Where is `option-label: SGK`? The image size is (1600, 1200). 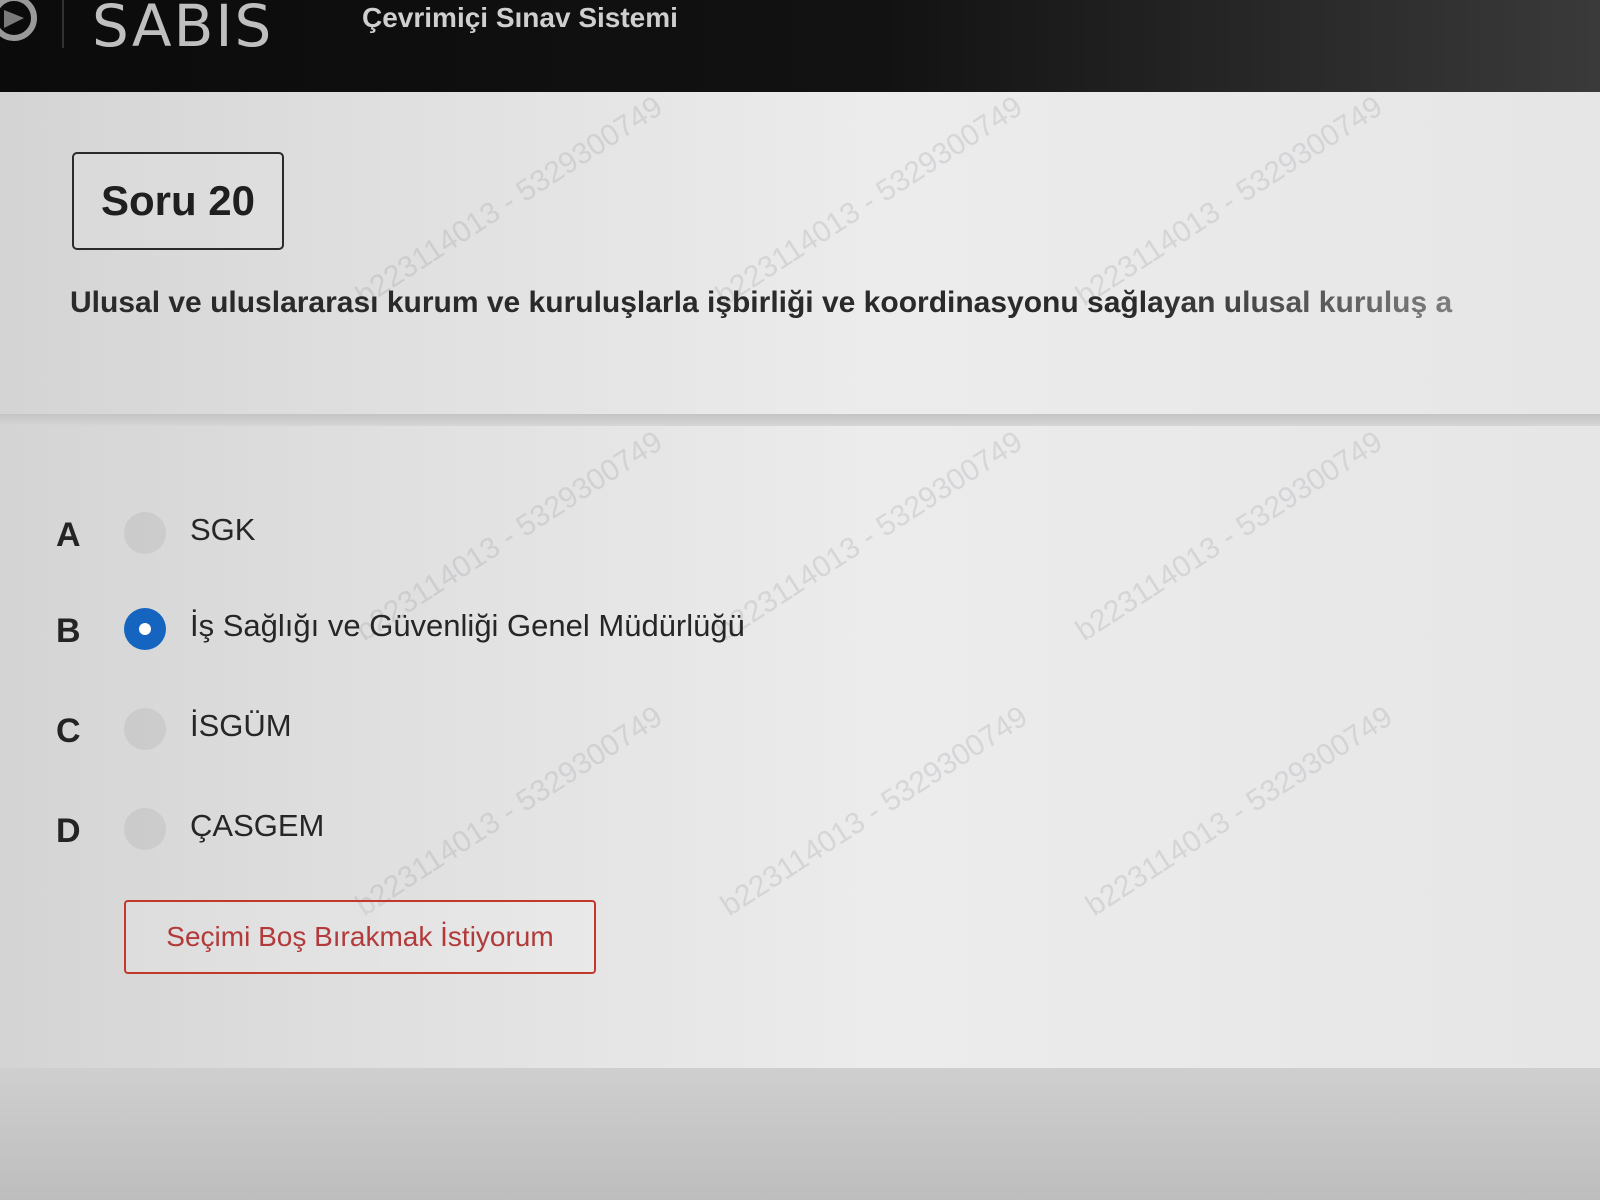 option-label: SGK is located at coordinates (223, 529).